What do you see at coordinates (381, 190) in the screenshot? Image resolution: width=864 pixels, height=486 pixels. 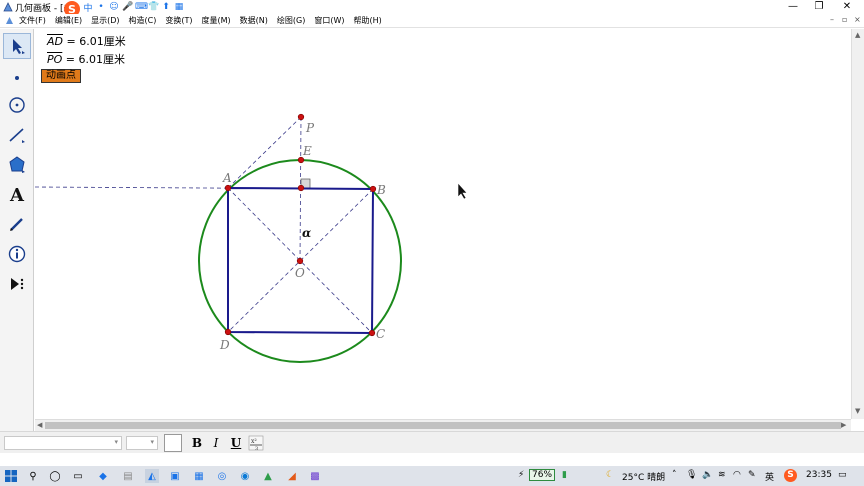 I see `label-b: B` at bounding box center [381, 190].